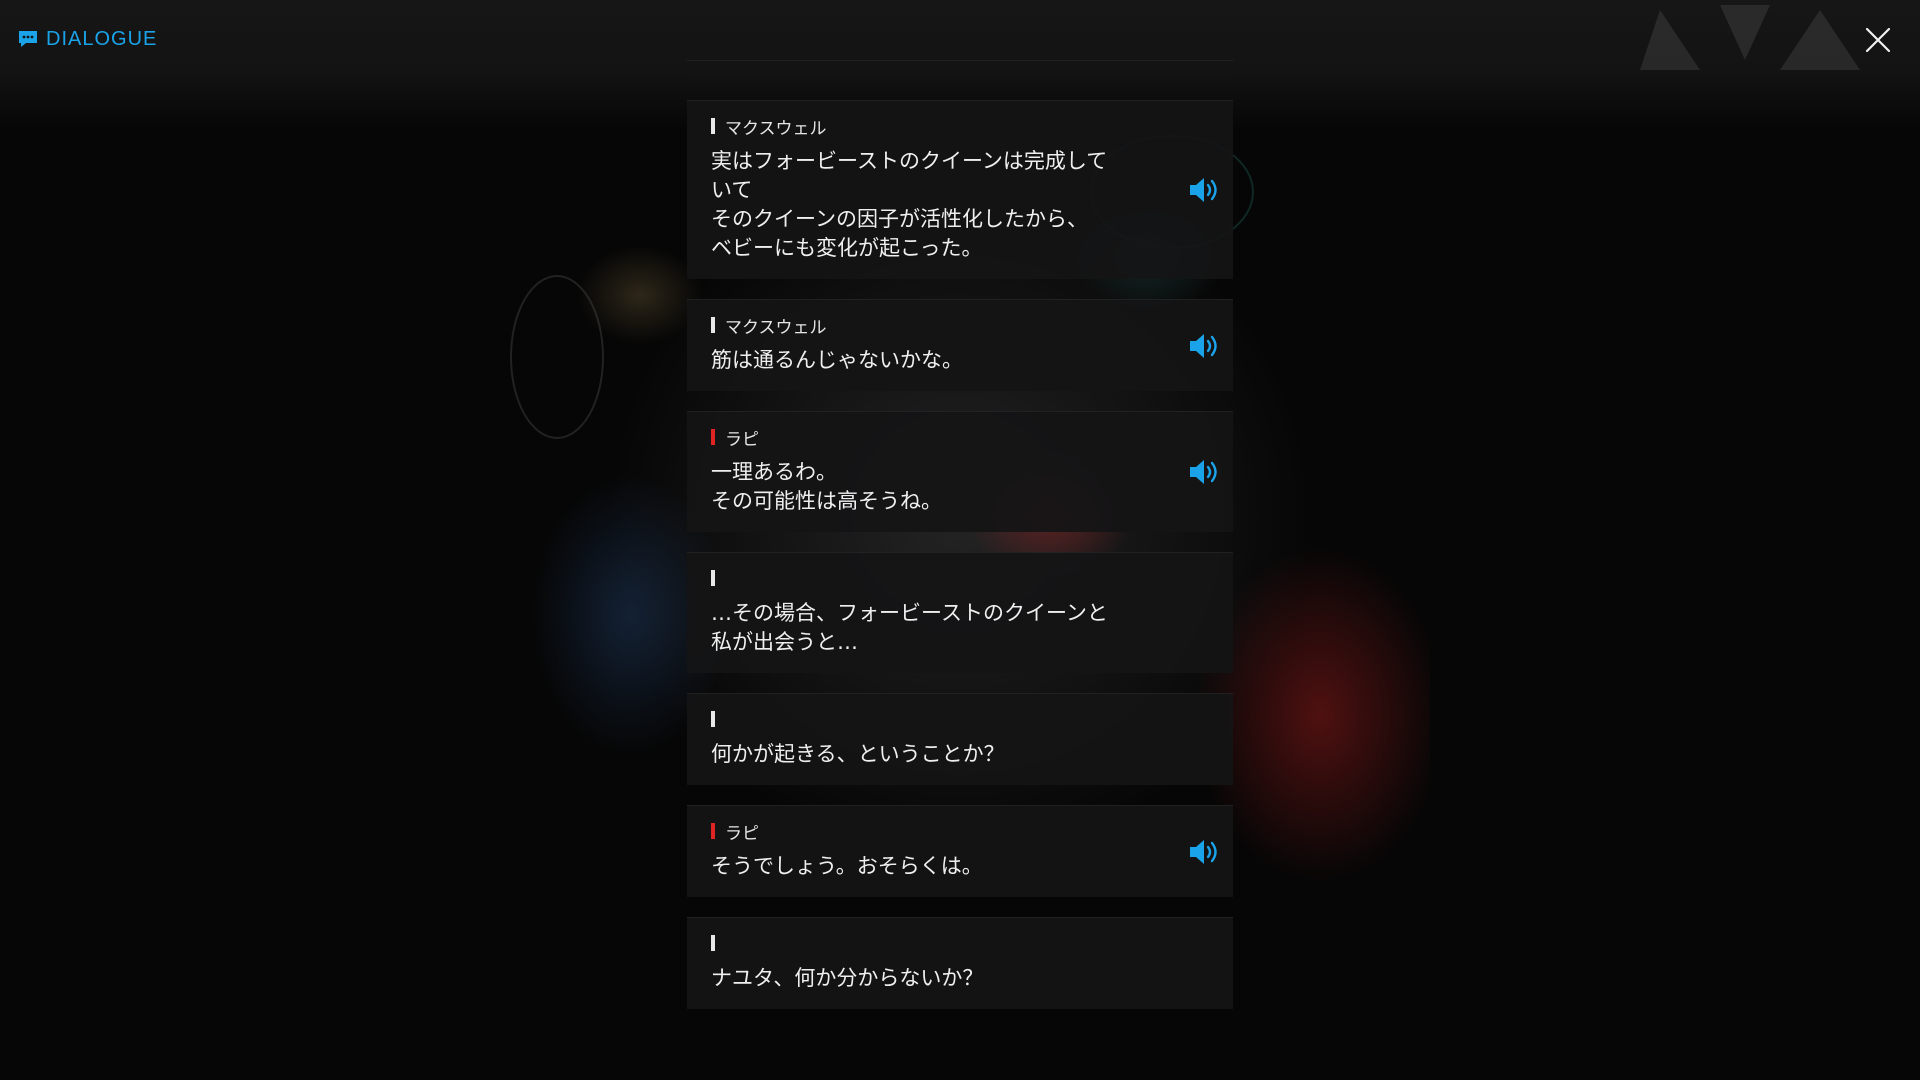 This screenshot has height=1080, width=1920. Describe the element at coordinates (960, 963) in the screenshot. I see `dialogue-entry: ナユタ、何か分からないか？` at that location.